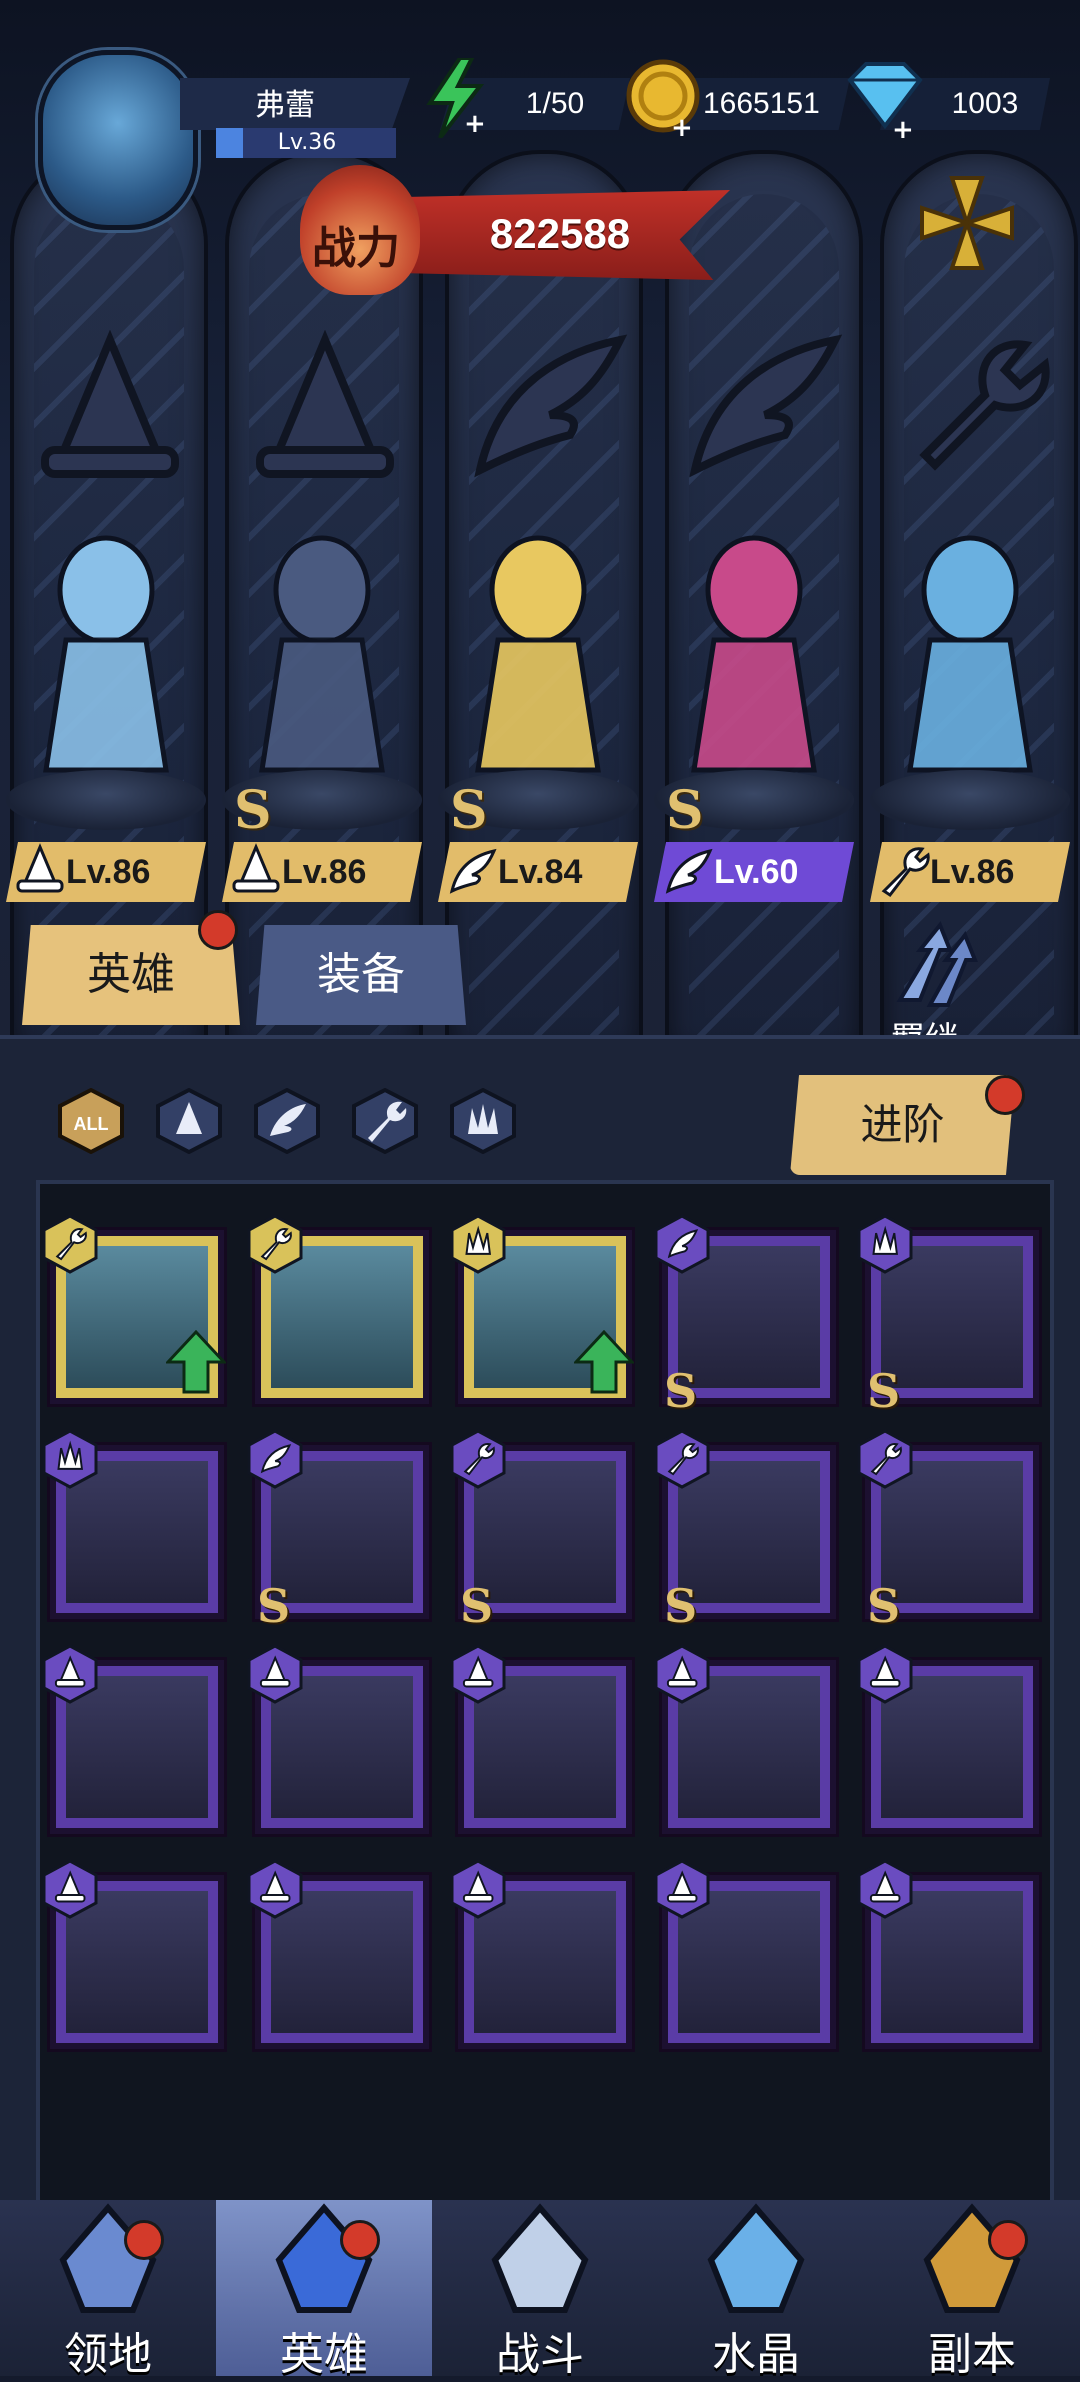 The width and height of the screenshot is (1080, 2382). What do you see at coordinates (324, 2258) in the screenshot?
I see `hero-hat-icon` at bounding box center [324, 2258].